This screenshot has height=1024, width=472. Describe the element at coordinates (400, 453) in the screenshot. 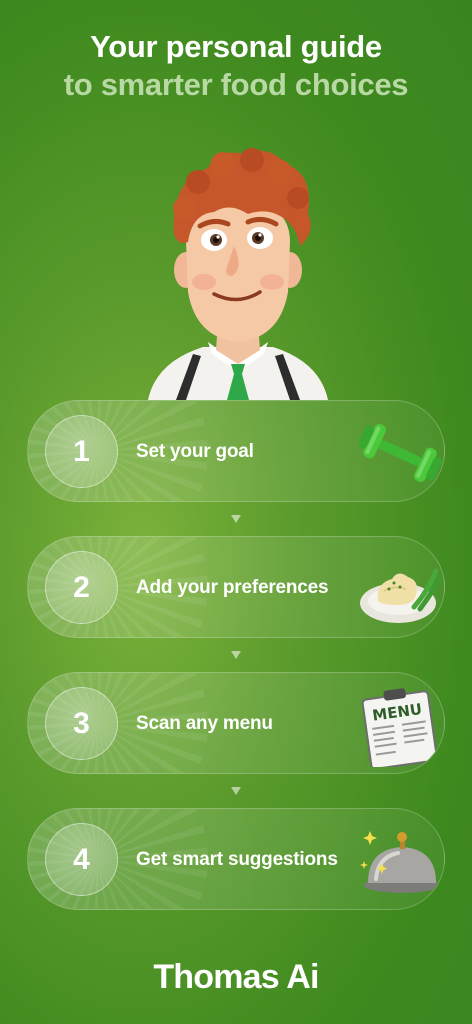

I see `dumbbell-icon` at that location.